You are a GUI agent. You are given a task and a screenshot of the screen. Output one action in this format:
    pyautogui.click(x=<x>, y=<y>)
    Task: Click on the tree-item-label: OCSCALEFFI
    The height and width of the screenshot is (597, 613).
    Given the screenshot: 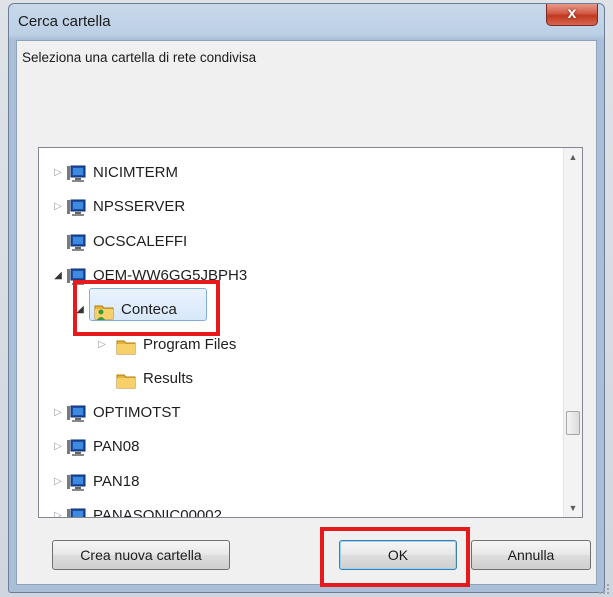 What is the action you would take?
    pyautogui.click(x=140, y=241)
    